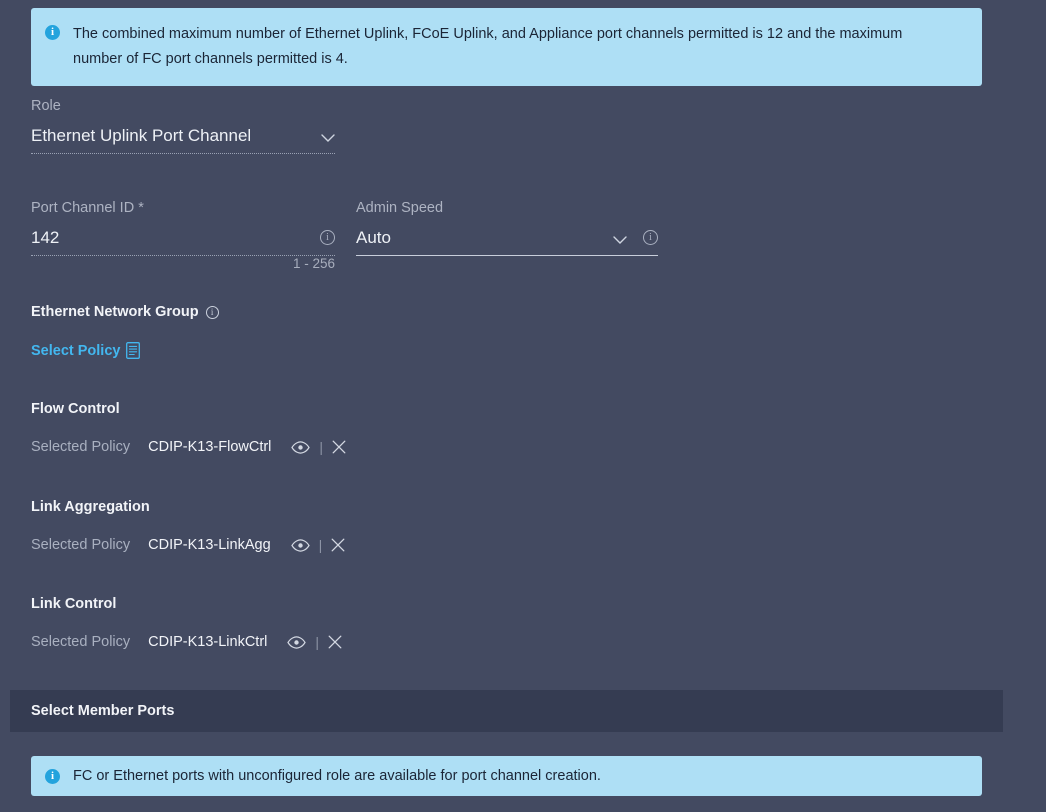 This screenshot has height=812, width=1046. I want to click on select-member-ports-title: Select Member Ports, so click(103, 711).